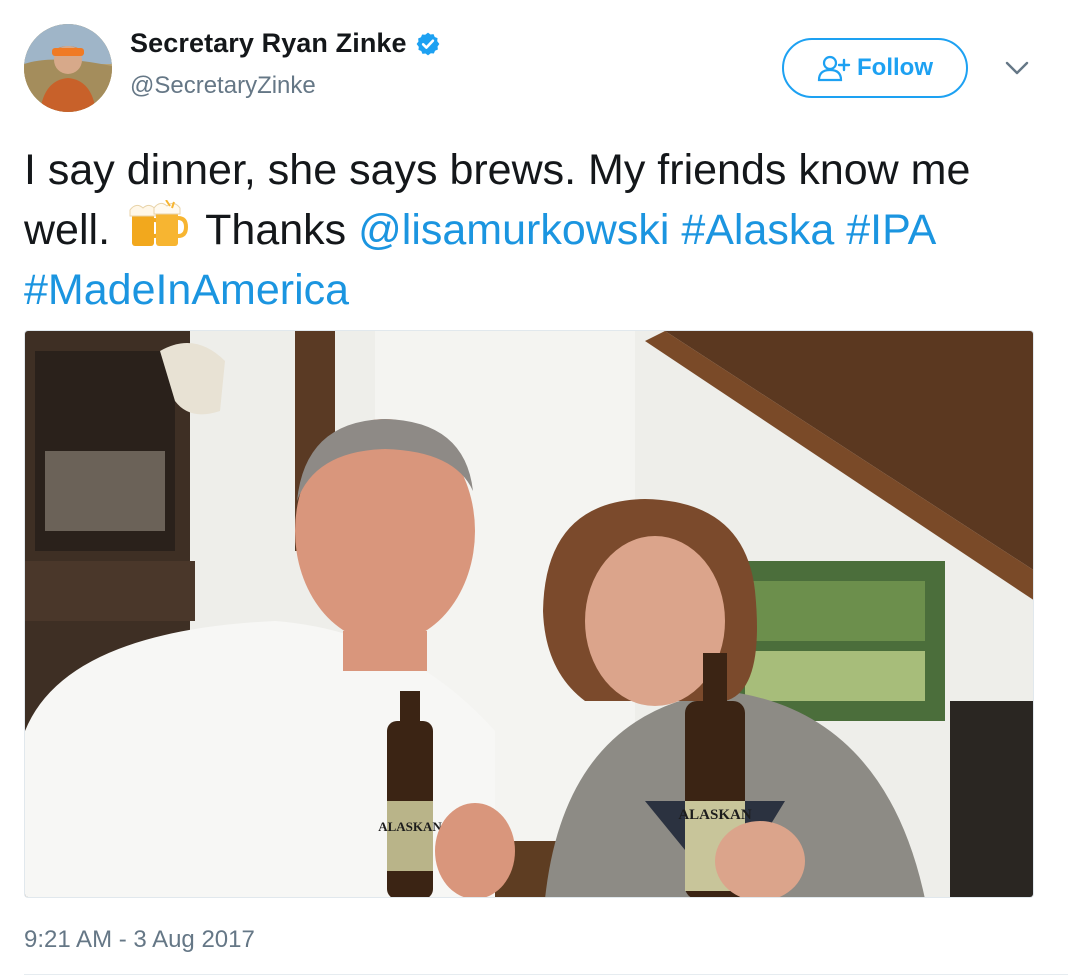 The image size is (1068, 980). What do you see at coordinates (276, 230) in the screenshot?
I see `tweet-text-part2: Thanks` at bounding box center [276, 230].